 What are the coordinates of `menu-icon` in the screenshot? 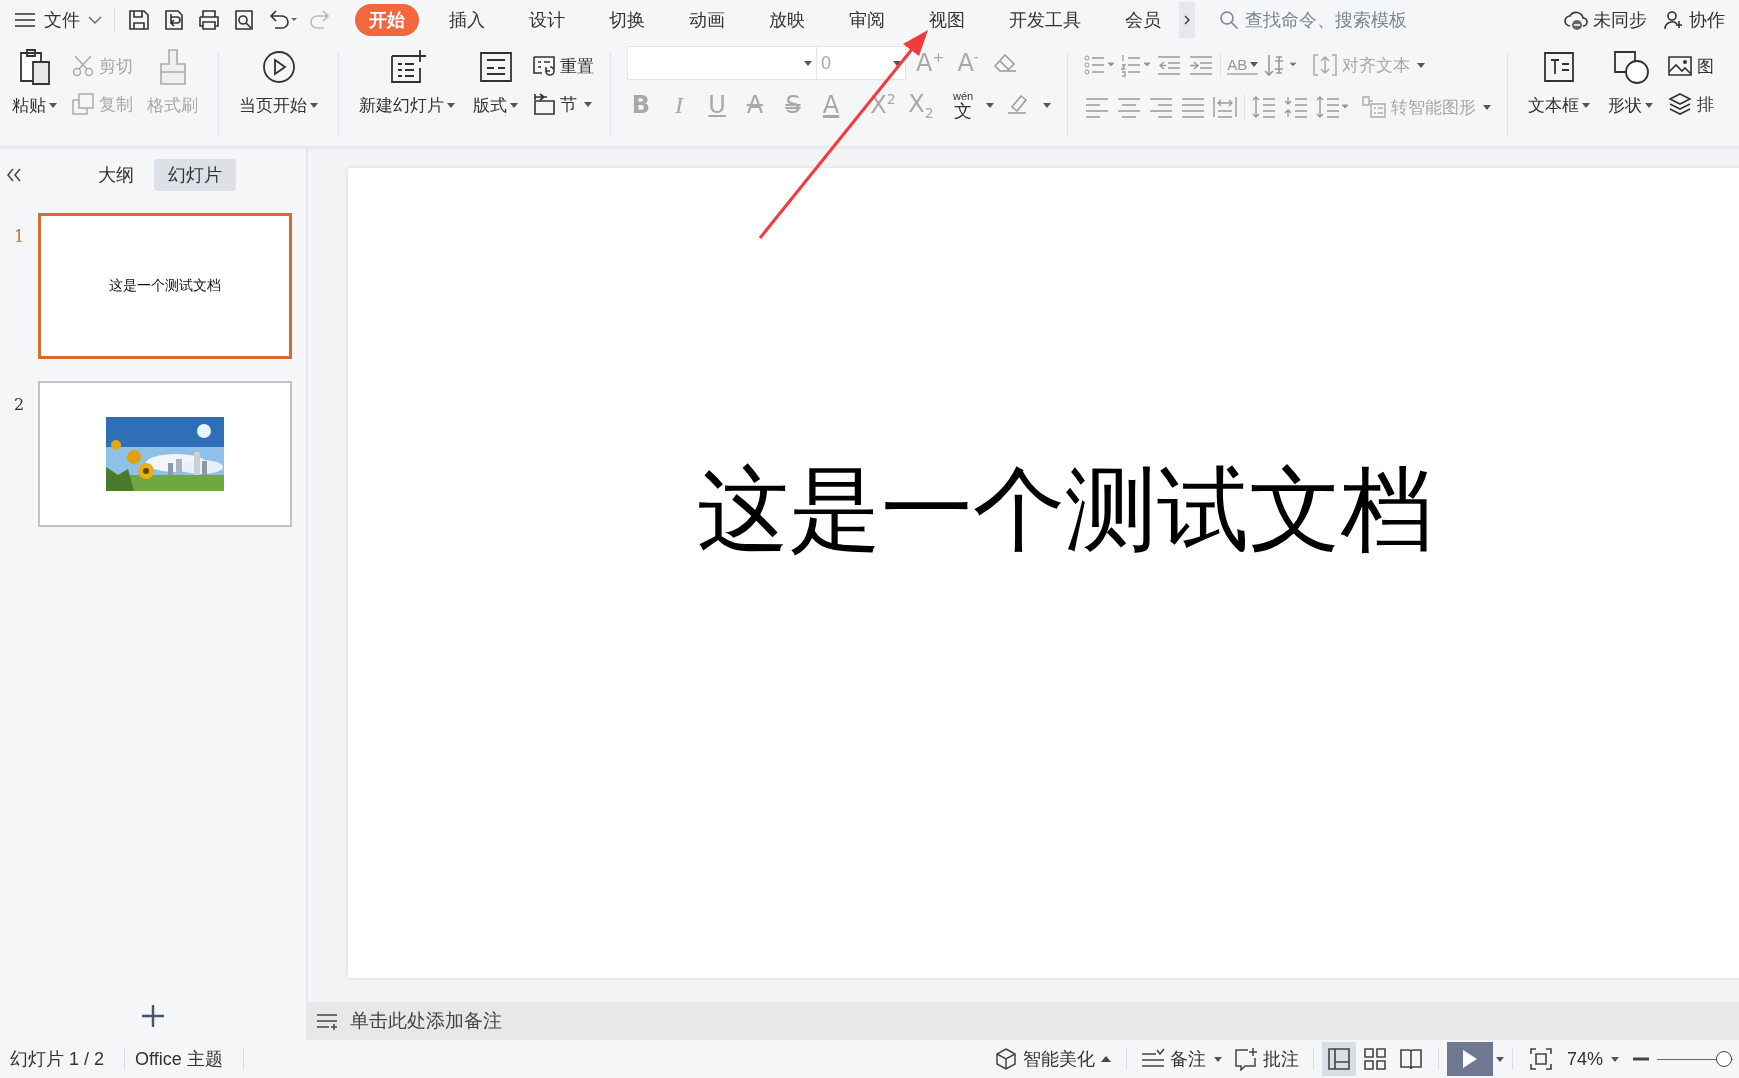 It's located at (25, 20).